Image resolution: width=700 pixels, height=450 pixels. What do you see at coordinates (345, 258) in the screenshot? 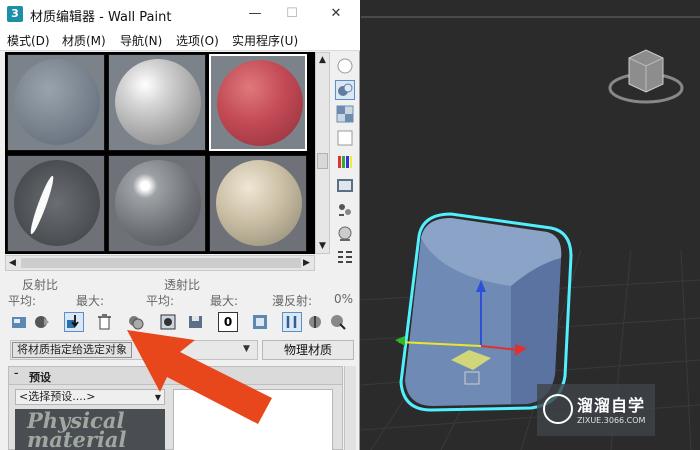
I see `material-map-navigator-icon` at bounding box center [345, 258].